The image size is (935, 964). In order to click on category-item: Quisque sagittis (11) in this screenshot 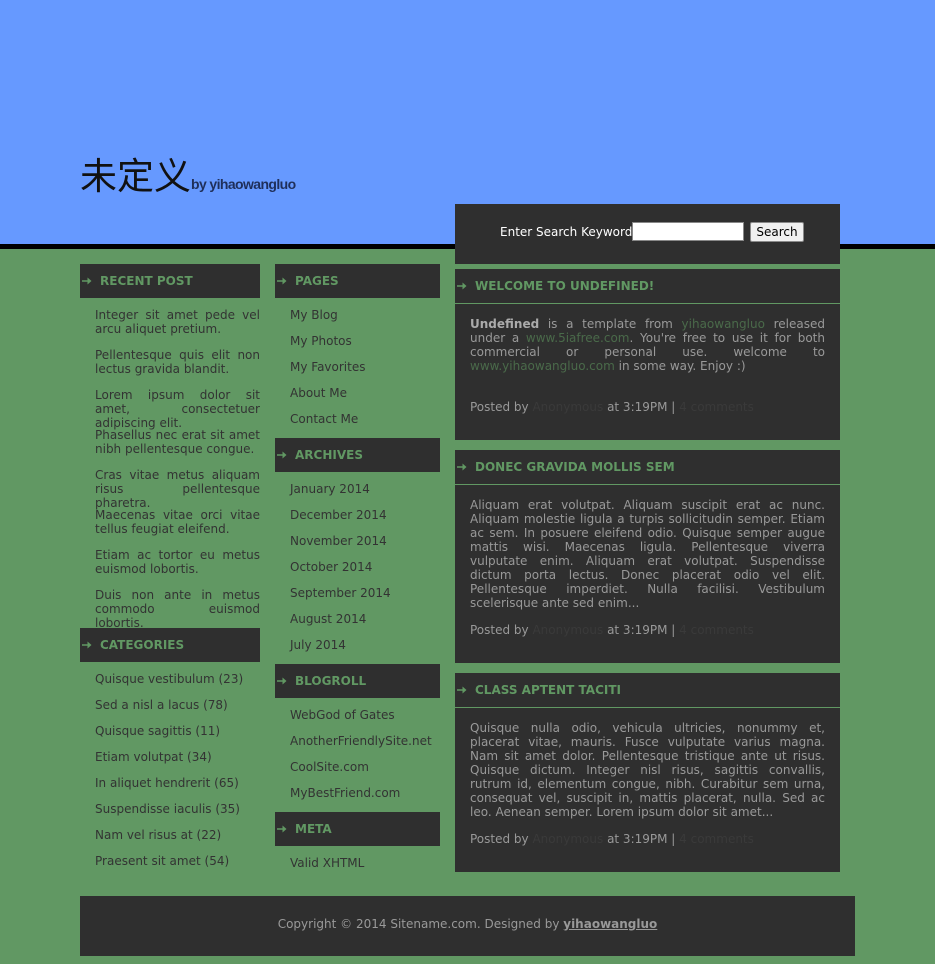, I will do `click(169, 737)`.